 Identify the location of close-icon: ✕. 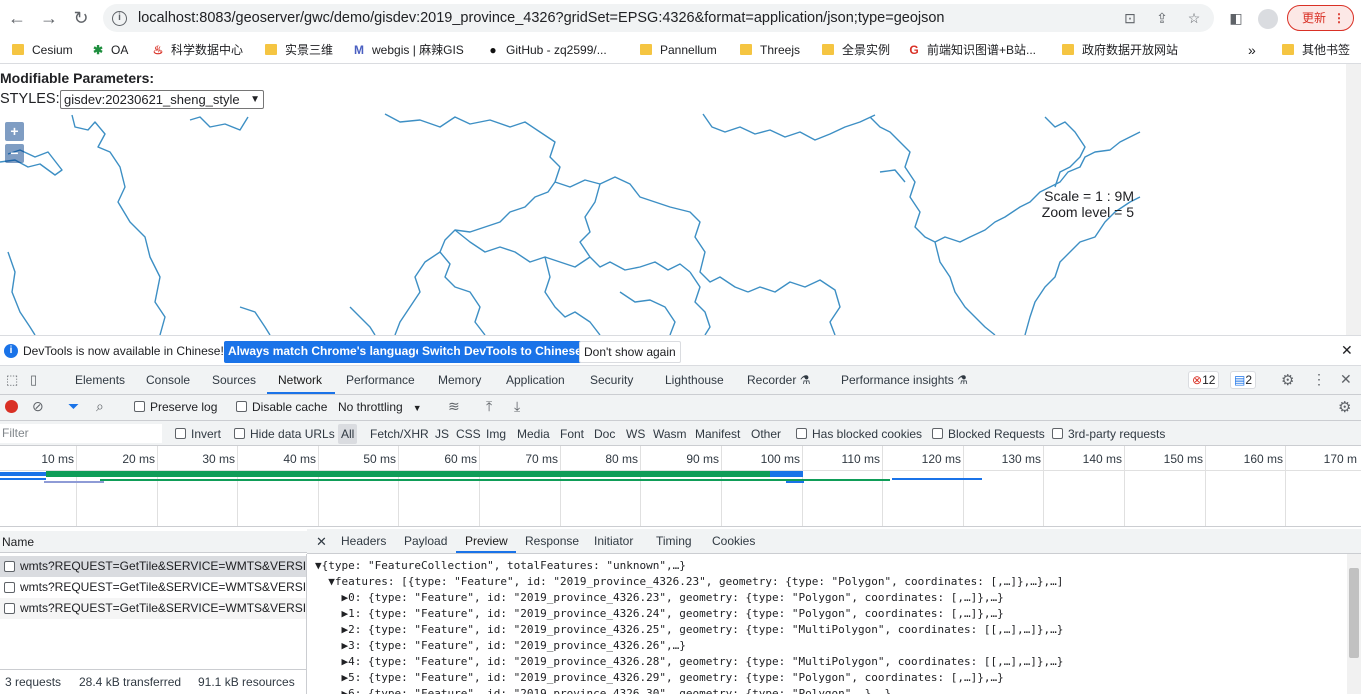
(1347, 350).